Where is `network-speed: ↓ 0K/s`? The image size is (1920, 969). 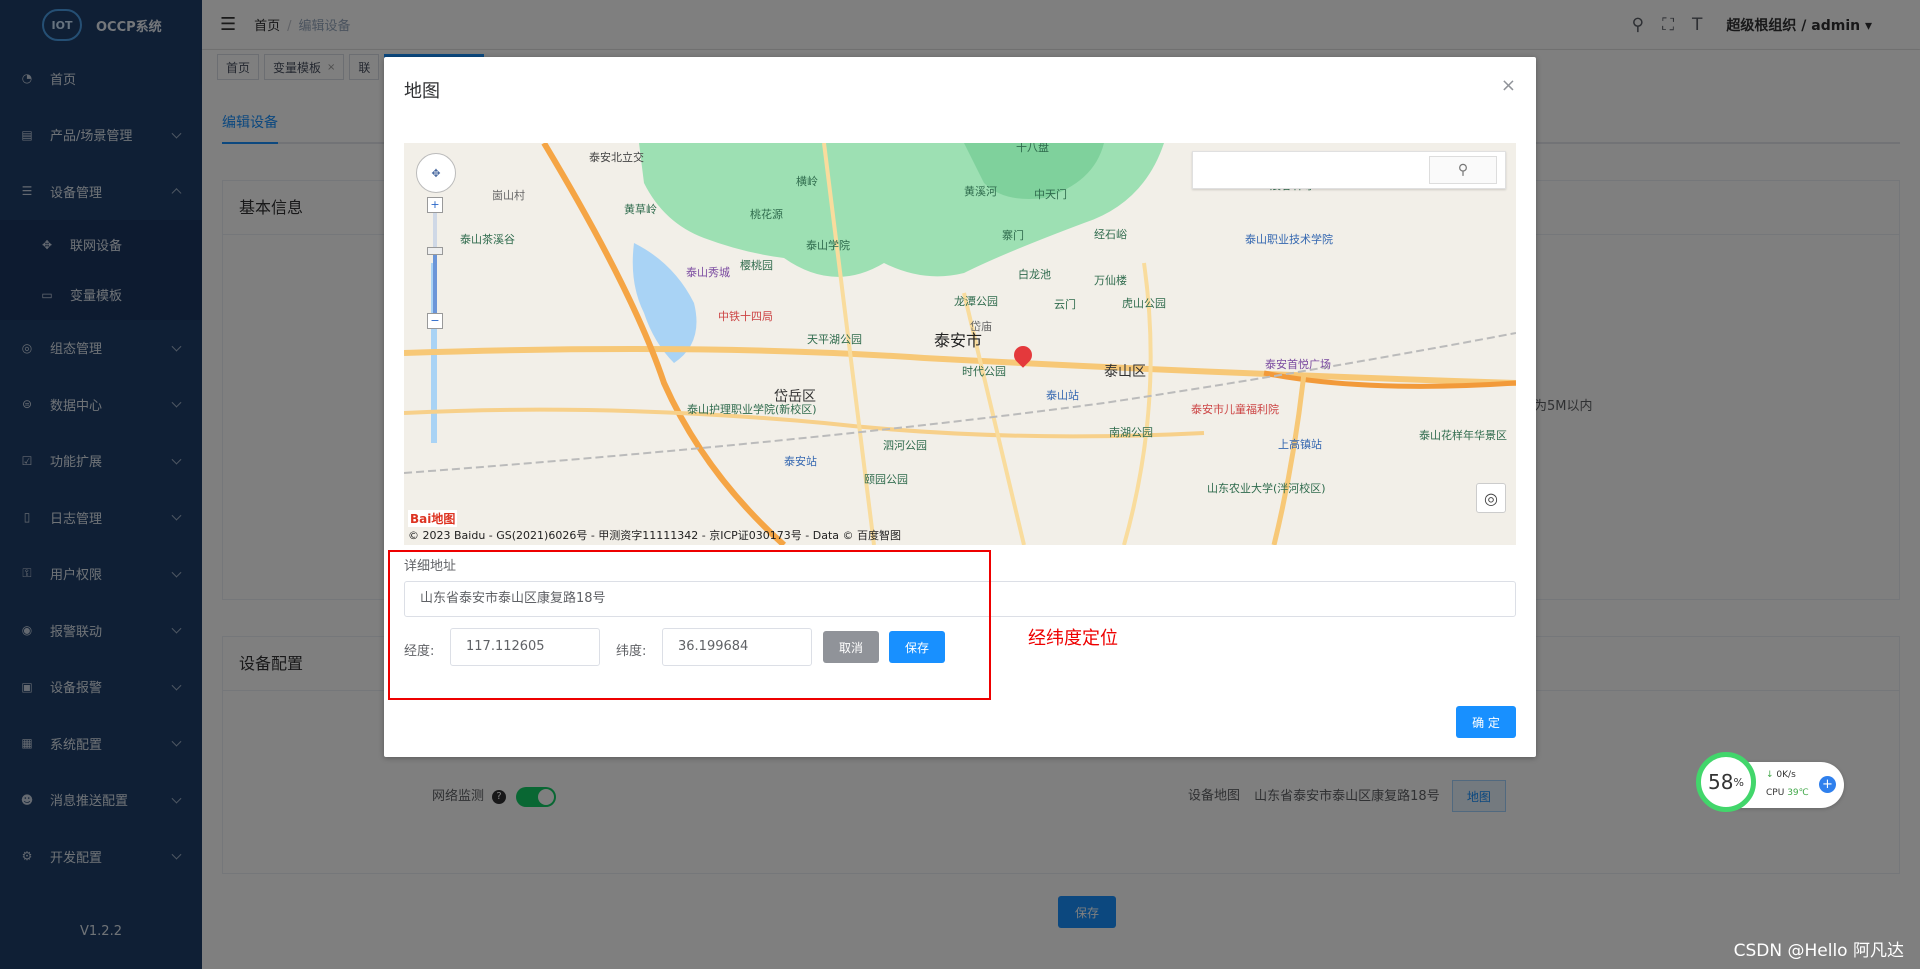
network-speed: ↓ 0K/s is located at coordinates (1781, 775).